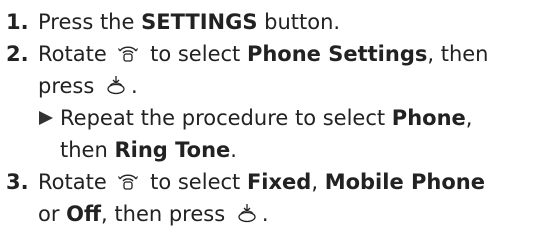 The height and width of the screenshot is (243, 543). I want to click on step-text: Press the SETTINGS button., so click(189, 22).